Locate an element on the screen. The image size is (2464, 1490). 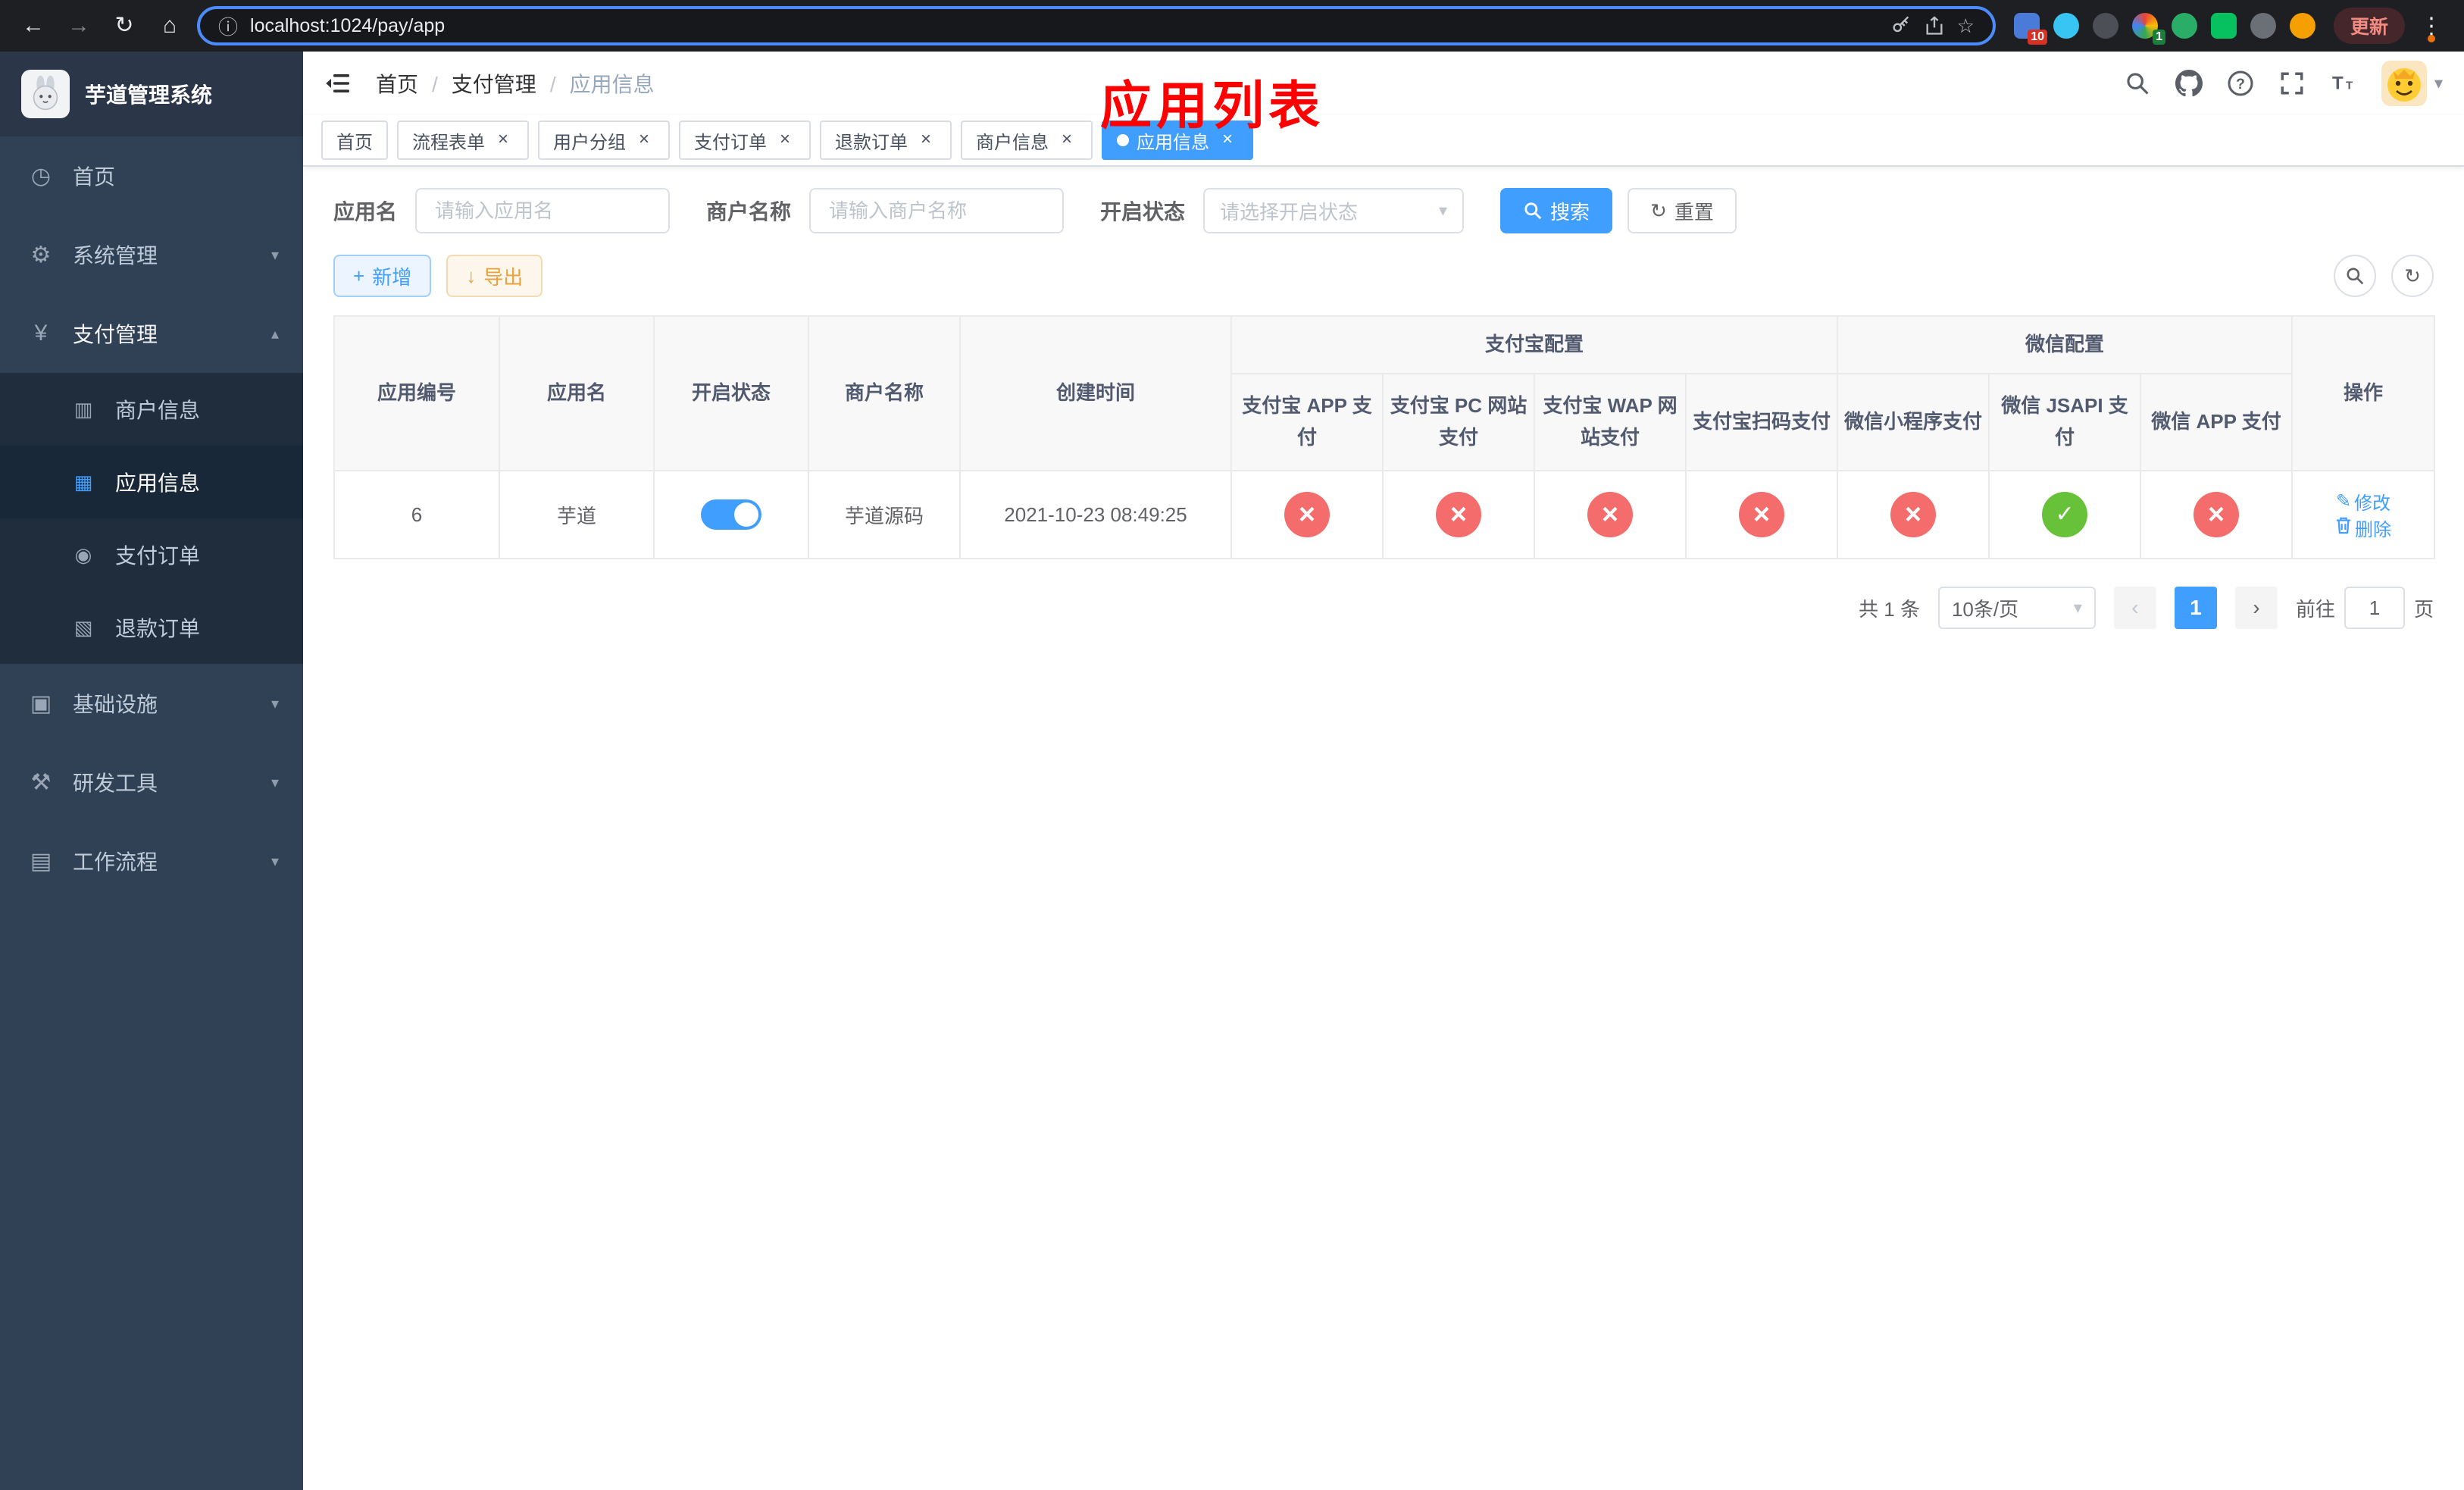
status-toggle is located at coordinates (731, 514).